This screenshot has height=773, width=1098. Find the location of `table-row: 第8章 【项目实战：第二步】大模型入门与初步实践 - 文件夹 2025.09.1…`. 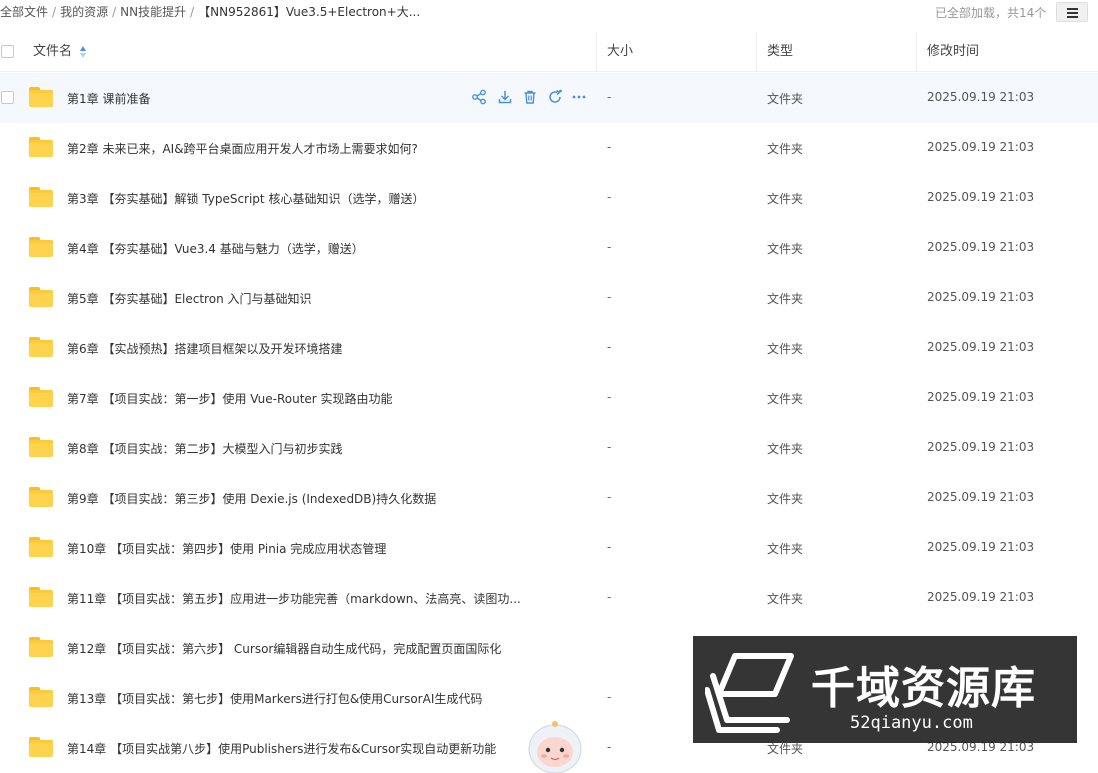

table-row: 第8章 【项目实战：第二步】大模型入门与初步实践 - 文件夹 2025.09.1… is located at coordinates (549, 448).